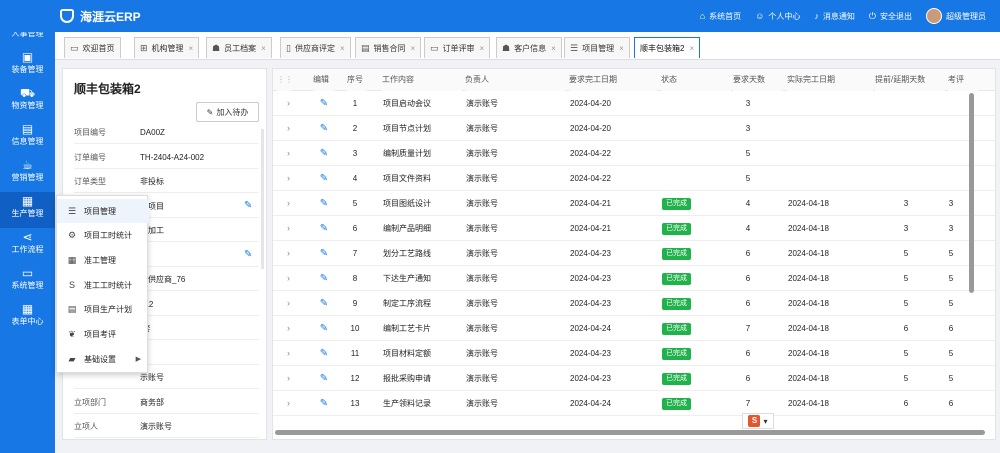 The height and width of the screenshot is (453, 1000). What do you see at coordinates (630, 432) in the screenshot?
I see `table-horizontal-scrollbar` at bounding box center [630, 432].